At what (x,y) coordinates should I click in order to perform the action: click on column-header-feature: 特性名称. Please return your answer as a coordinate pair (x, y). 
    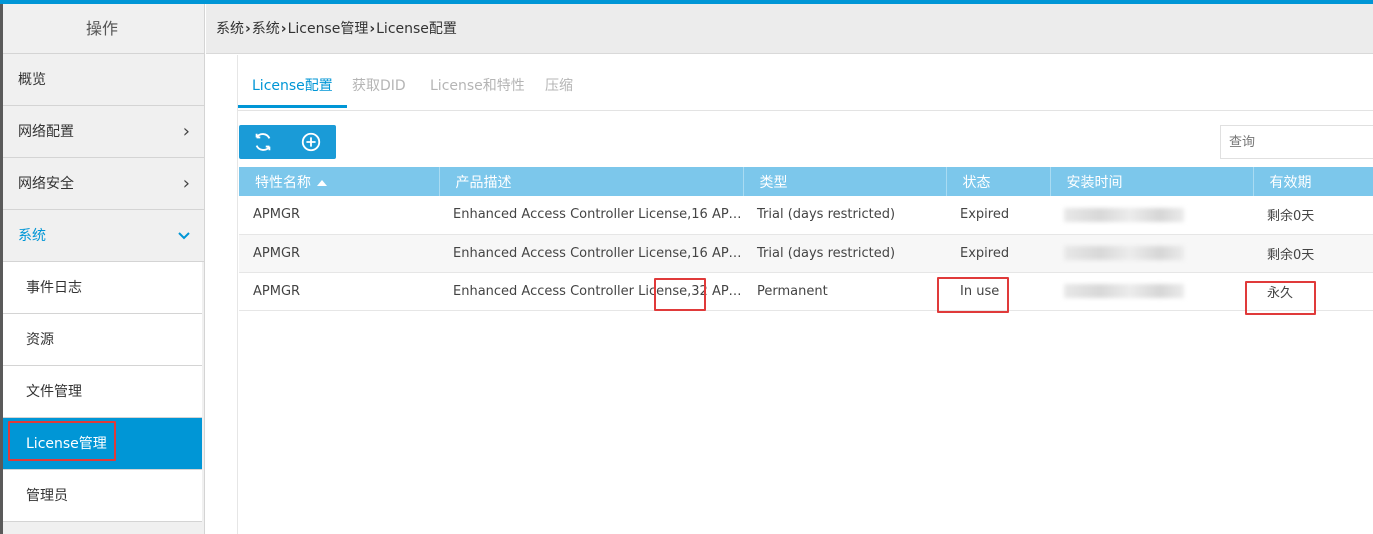
    Looking at the image, I should click on (339, 181).